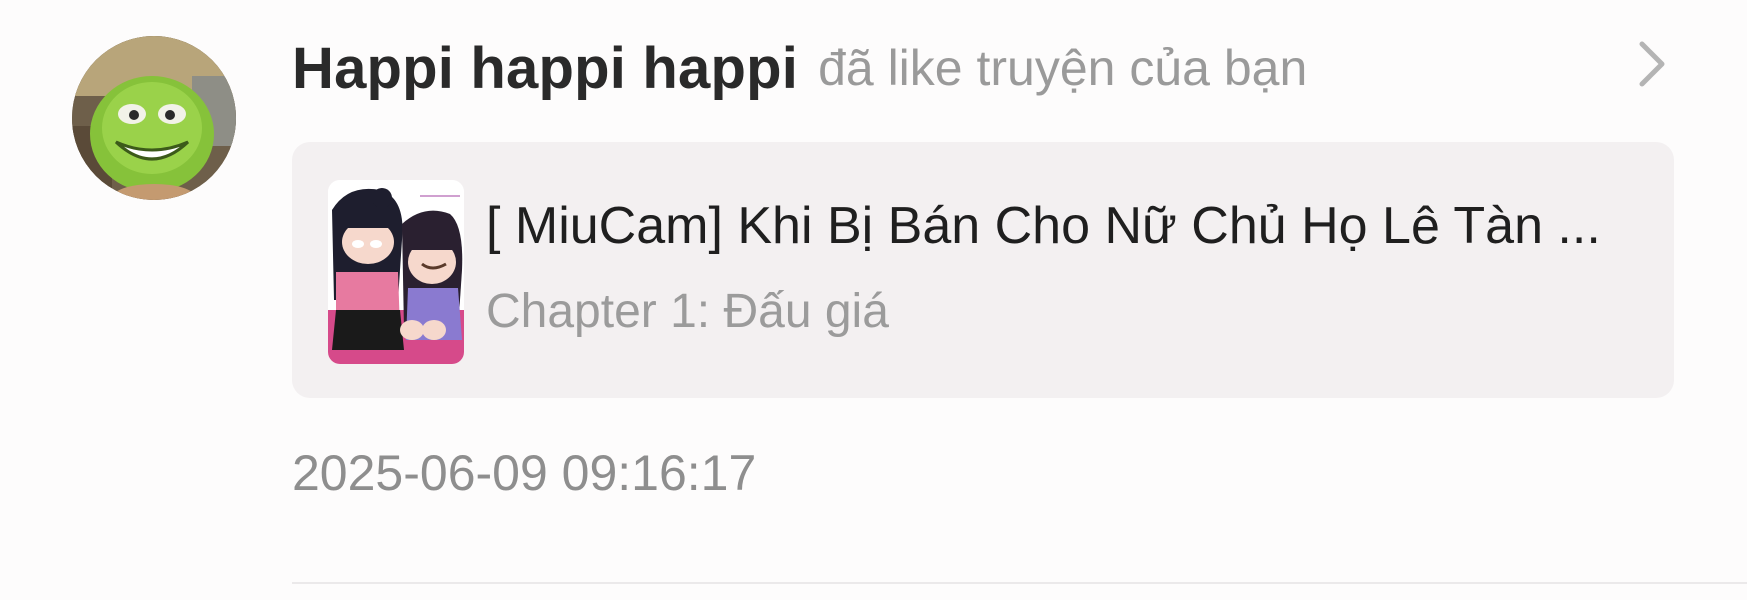  I want to click on action-text: đã like truyện của bạn, so click(1063, 68).